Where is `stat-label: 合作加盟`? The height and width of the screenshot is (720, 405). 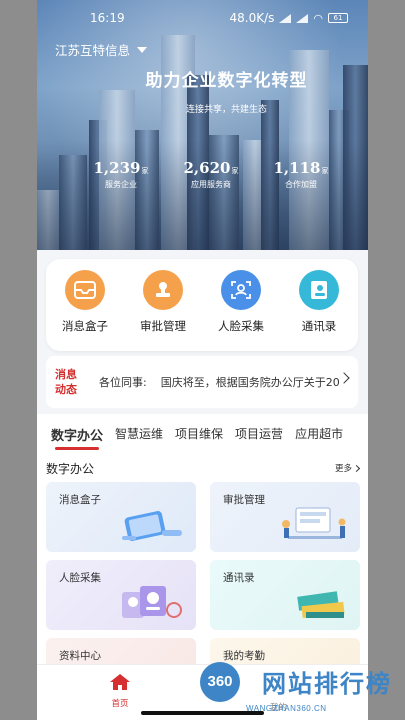
stat-label: 合作加盟 is located at coordinates (301, 184).